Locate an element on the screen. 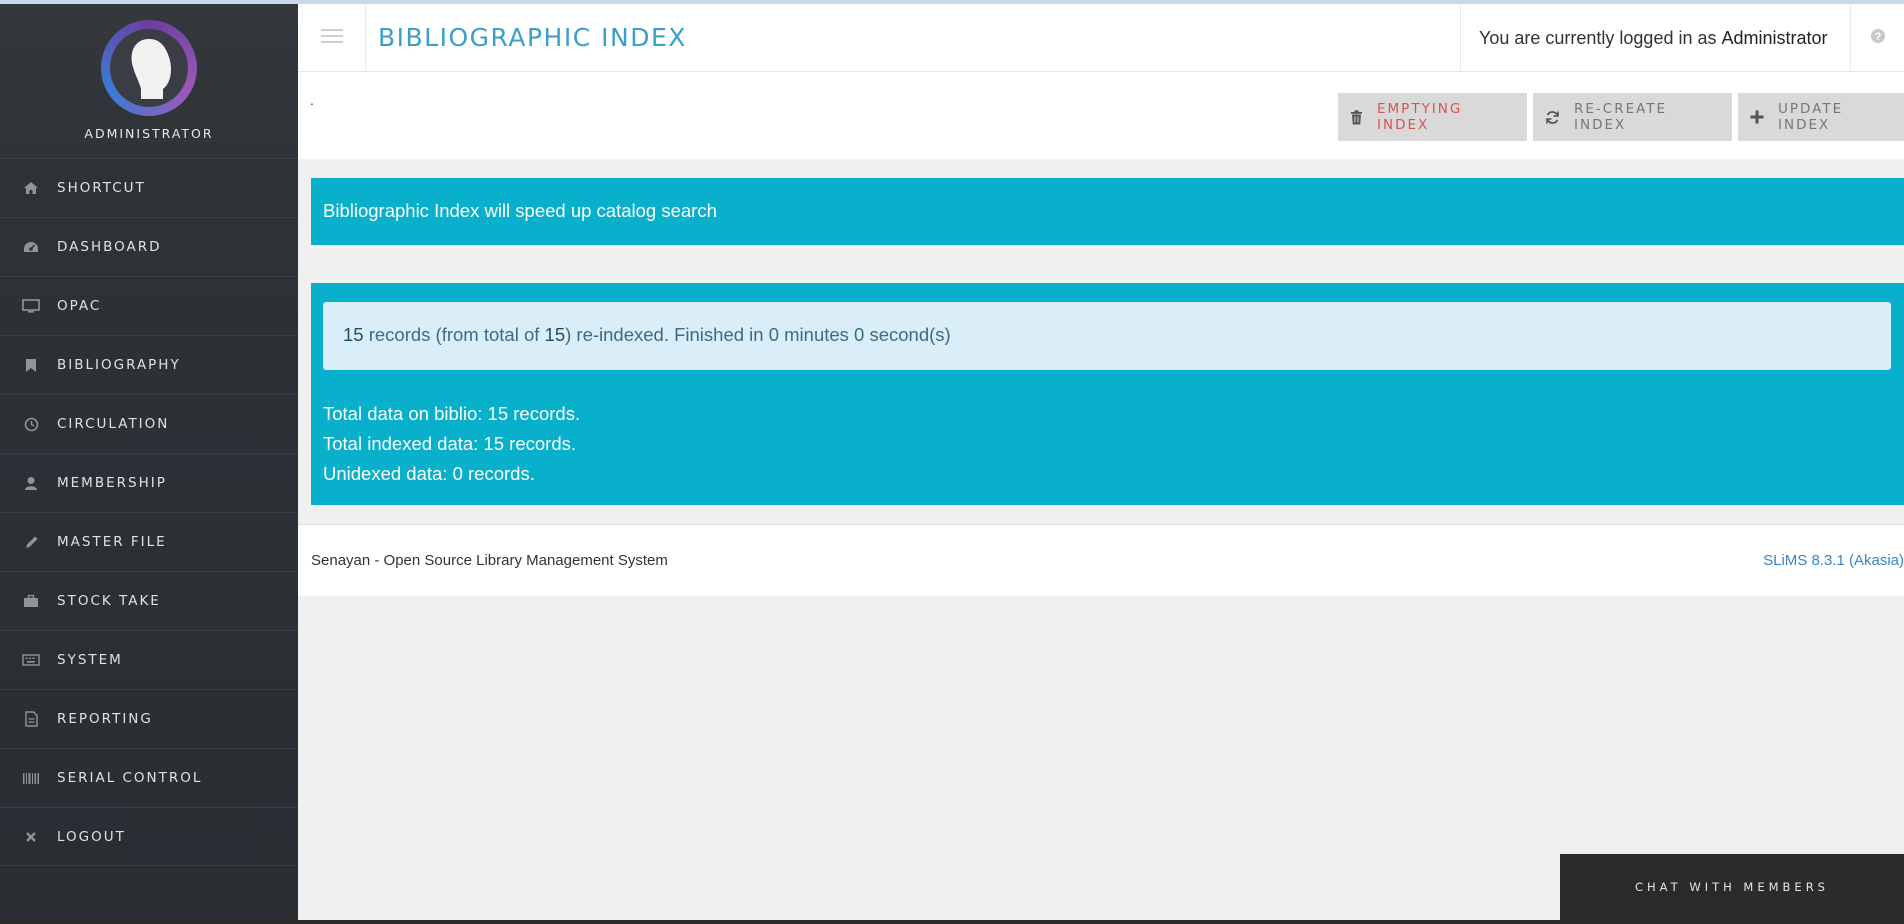 The width and height of the screenshot is (1904, 924). sidebar-item-circulation: CIRCULATION is located at coordinates (149, 423).